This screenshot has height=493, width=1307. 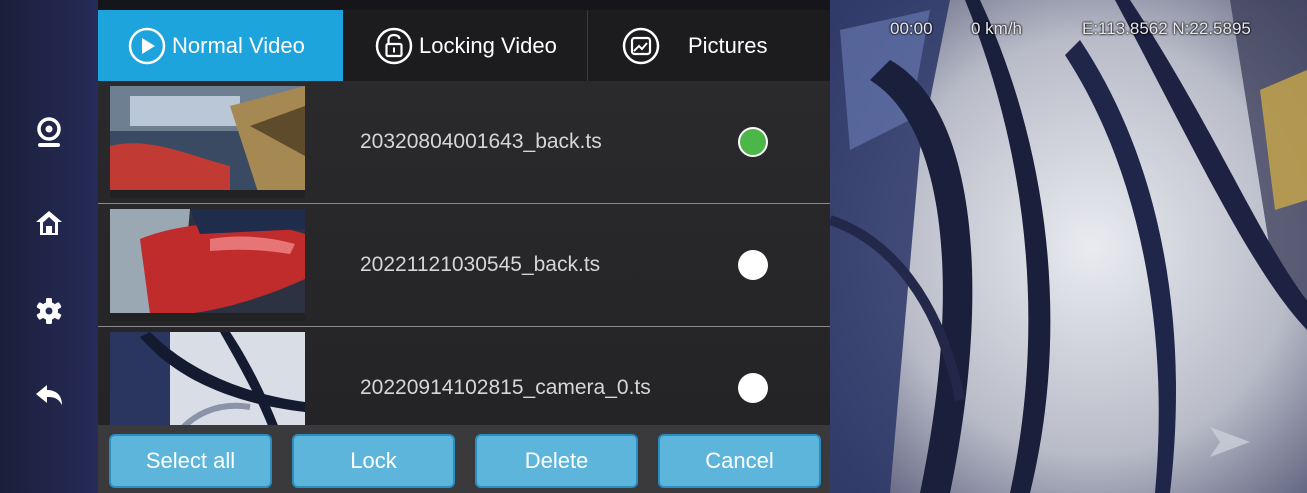 I want to click on back-icon, so click(x=49, y=395).